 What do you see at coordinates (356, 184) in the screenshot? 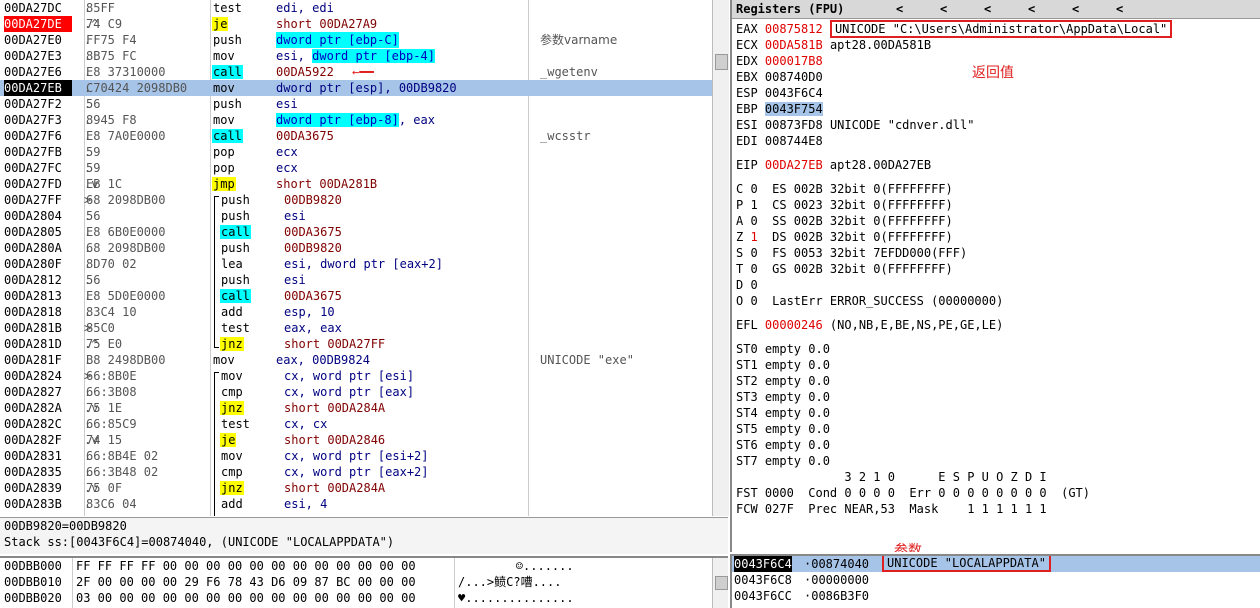
I see `disasm-row: 00DA27FD .v EB 1C jmp short 00DA281B` at bounding box center [356, 184].